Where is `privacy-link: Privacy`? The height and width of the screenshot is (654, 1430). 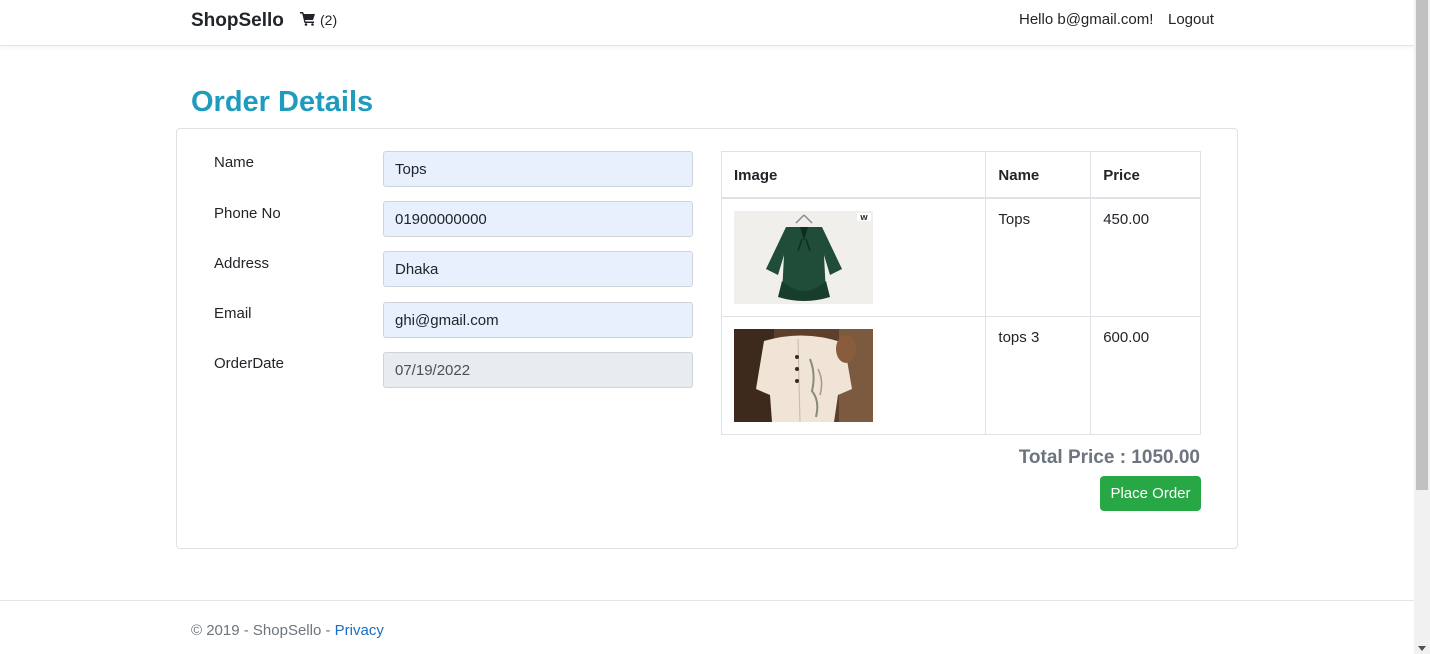
privacy-link: Privacy is located at coordinates (359, 630).